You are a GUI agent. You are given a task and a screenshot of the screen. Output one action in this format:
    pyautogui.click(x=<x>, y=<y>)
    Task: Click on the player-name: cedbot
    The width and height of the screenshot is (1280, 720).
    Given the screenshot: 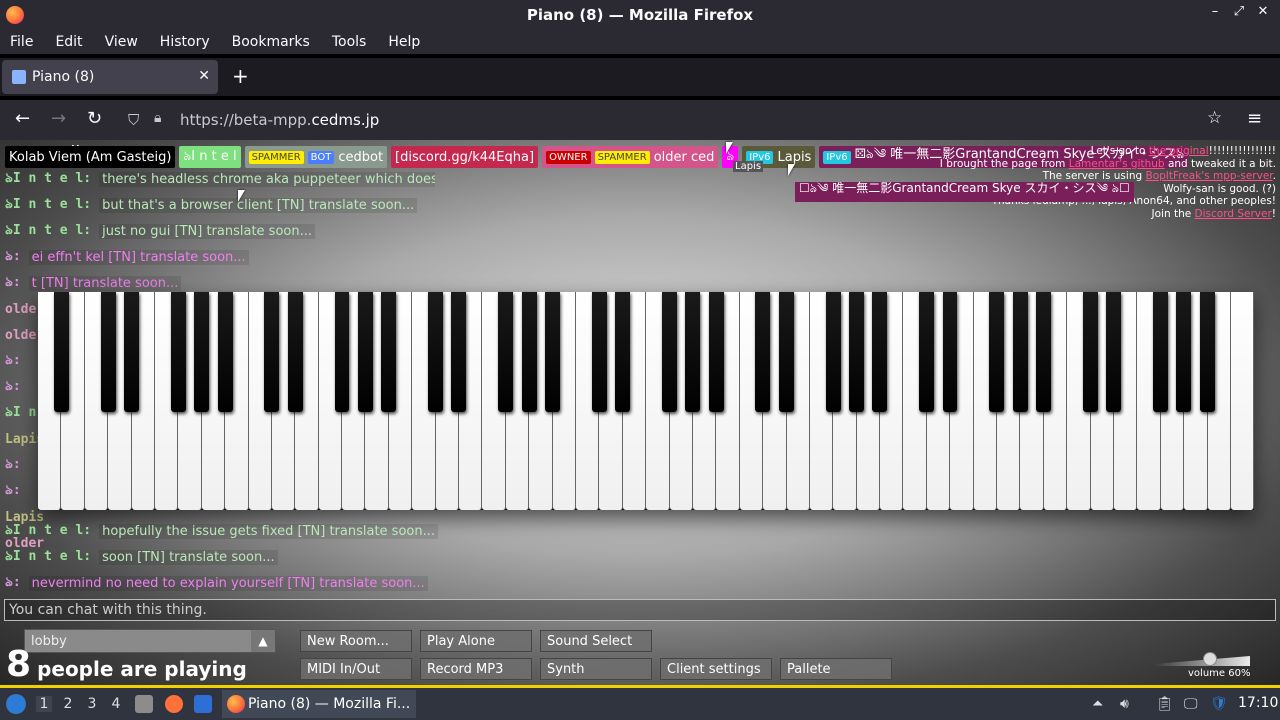 What is the action you would take?
    pyautogui.click(x=361, y=157)
    